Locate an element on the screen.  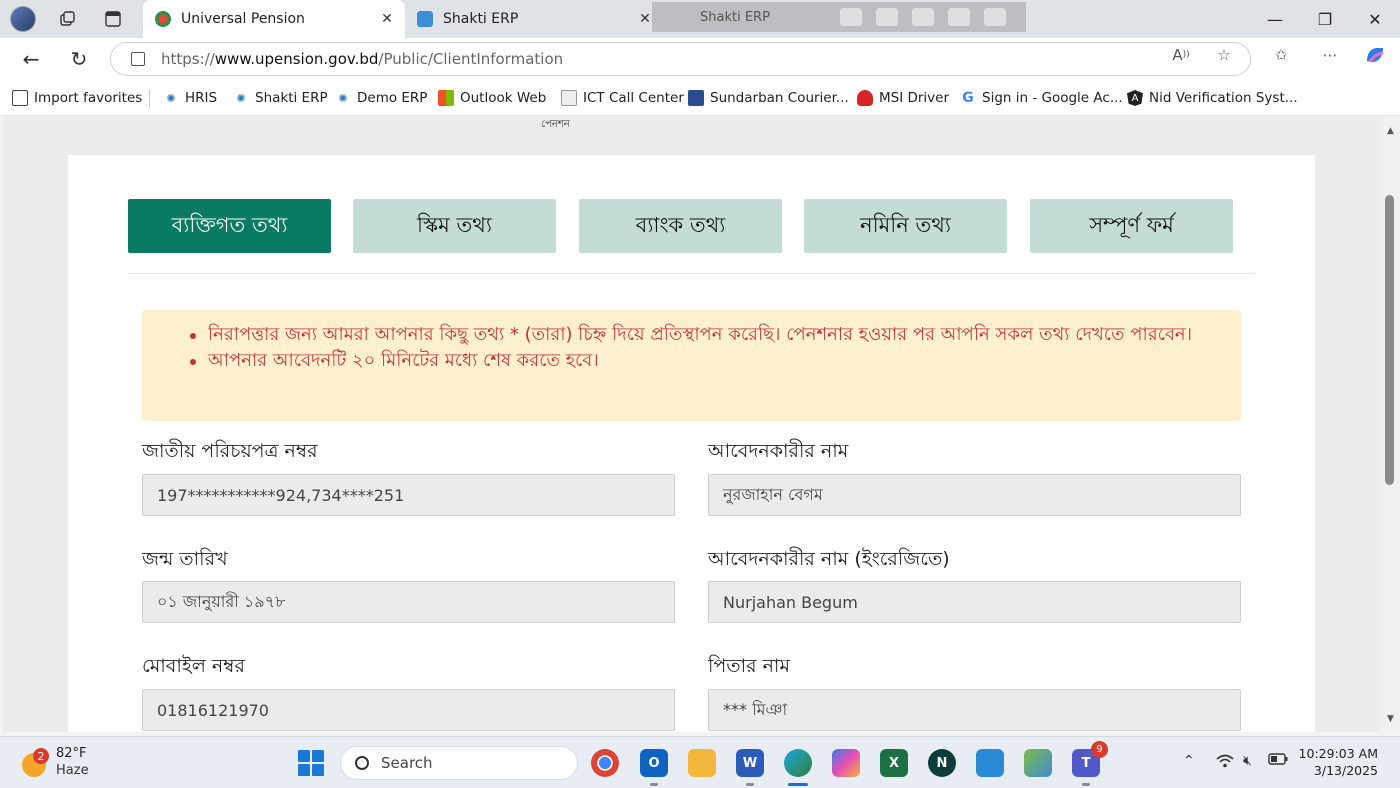
nid-label: জাতীয় পরিচয়পত্র নম্বর is located at coordinates (230, 451).